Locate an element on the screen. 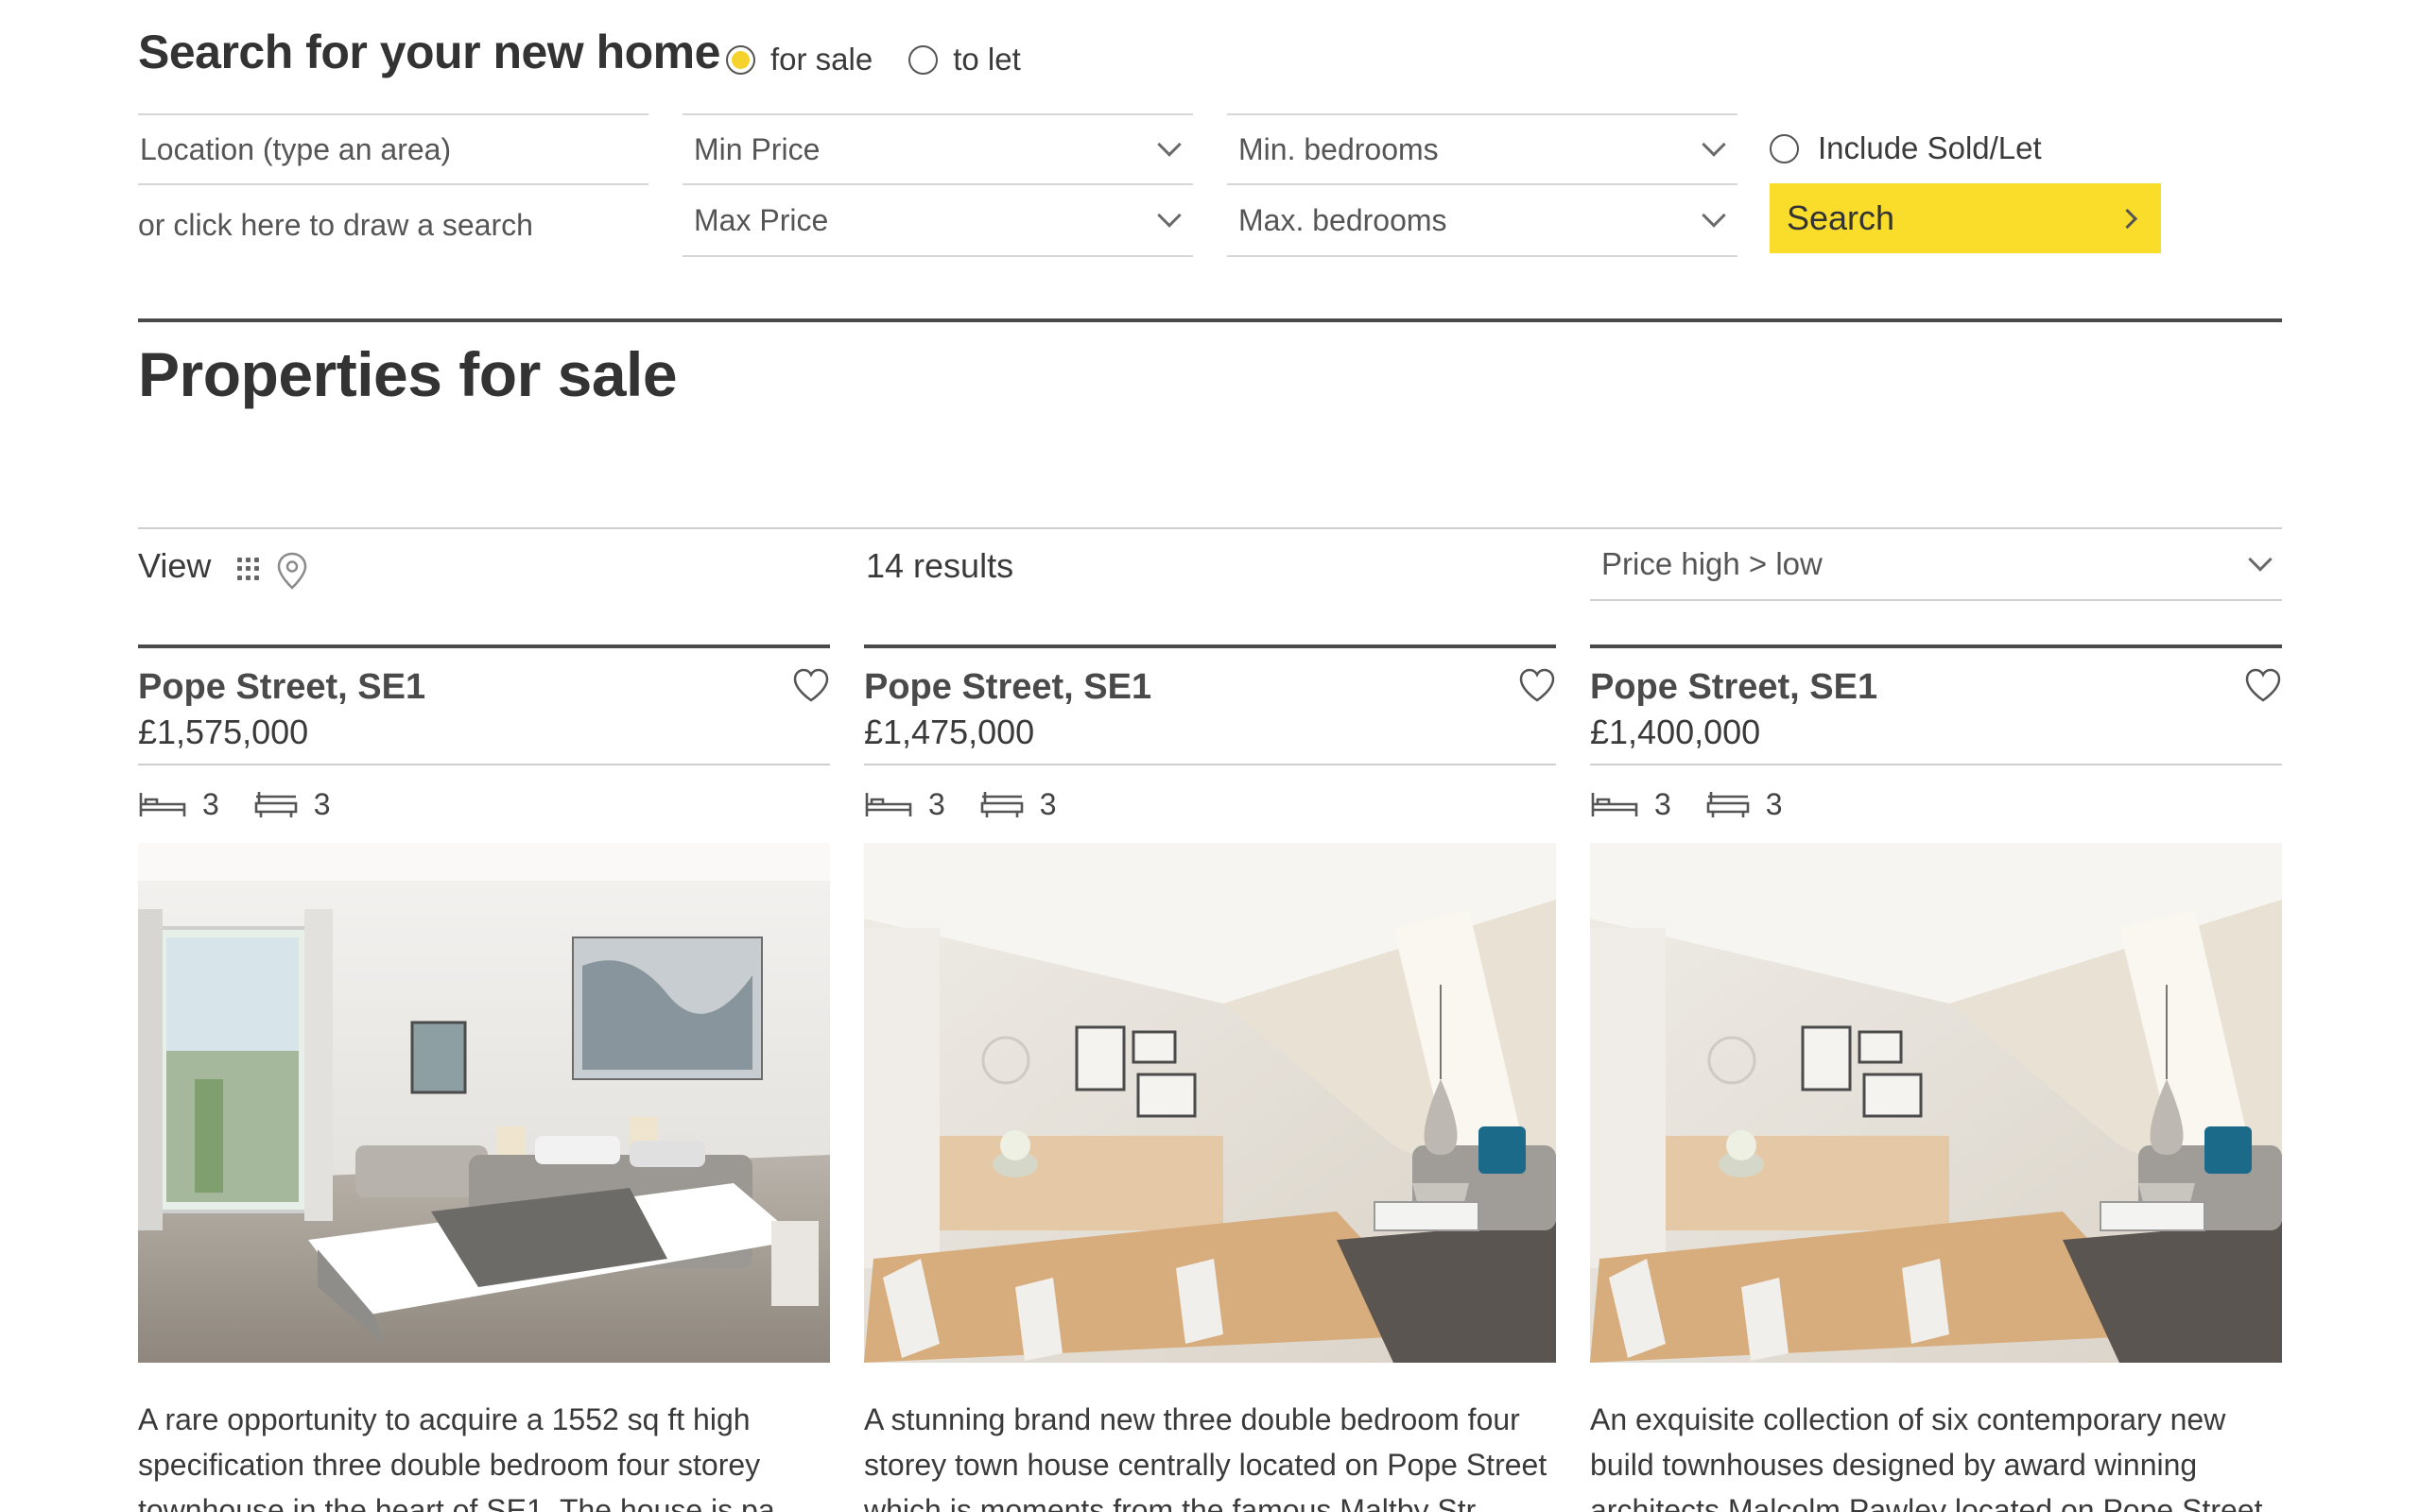 The width and height of the screenshot is (2420, 1512). sort-select: Price high > low is located at coordinates (1936, 565).